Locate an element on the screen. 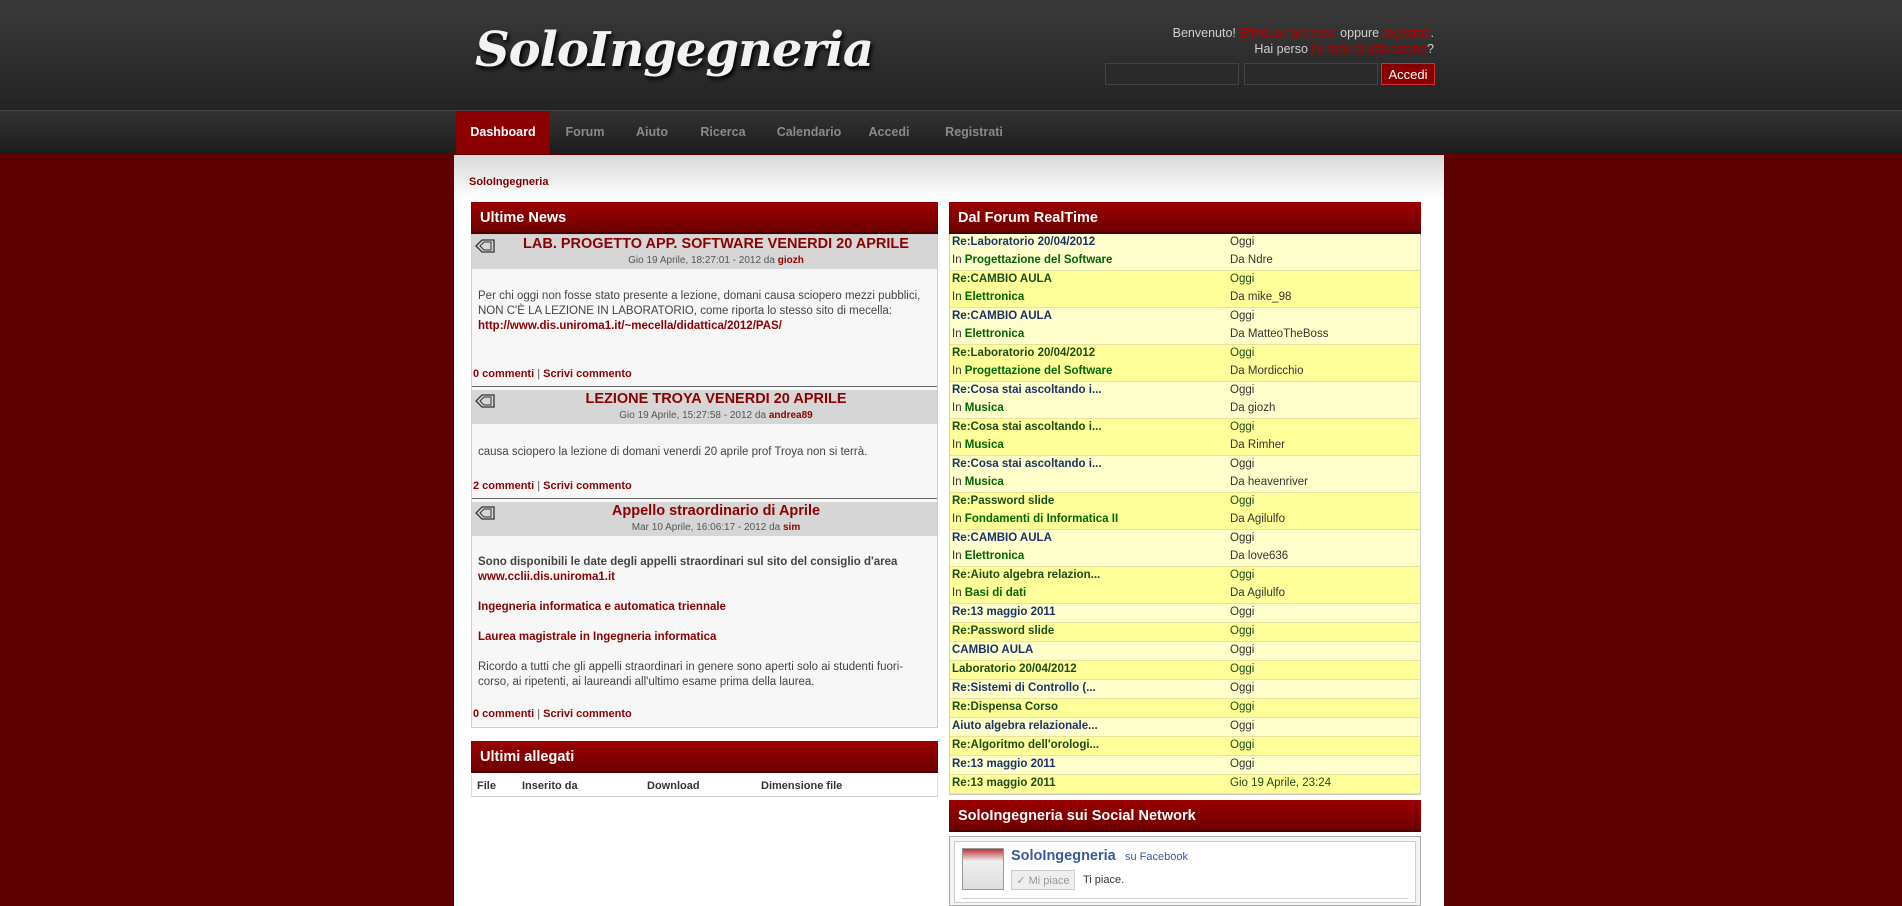  page-thumbnail is located at coordinates (983, 869).